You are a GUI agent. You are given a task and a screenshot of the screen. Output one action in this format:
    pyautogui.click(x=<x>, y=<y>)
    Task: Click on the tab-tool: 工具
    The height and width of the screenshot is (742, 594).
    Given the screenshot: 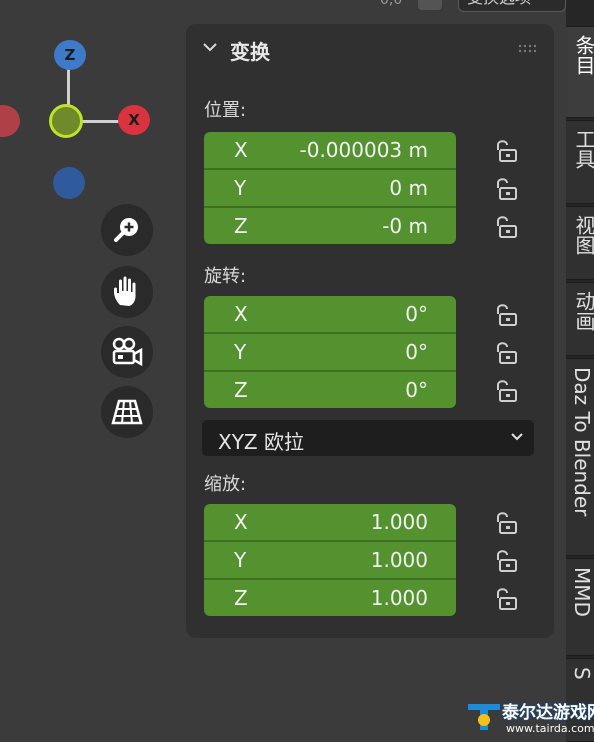 What is the action you would take?
    pyautogui.click(x=580, y=162)
    